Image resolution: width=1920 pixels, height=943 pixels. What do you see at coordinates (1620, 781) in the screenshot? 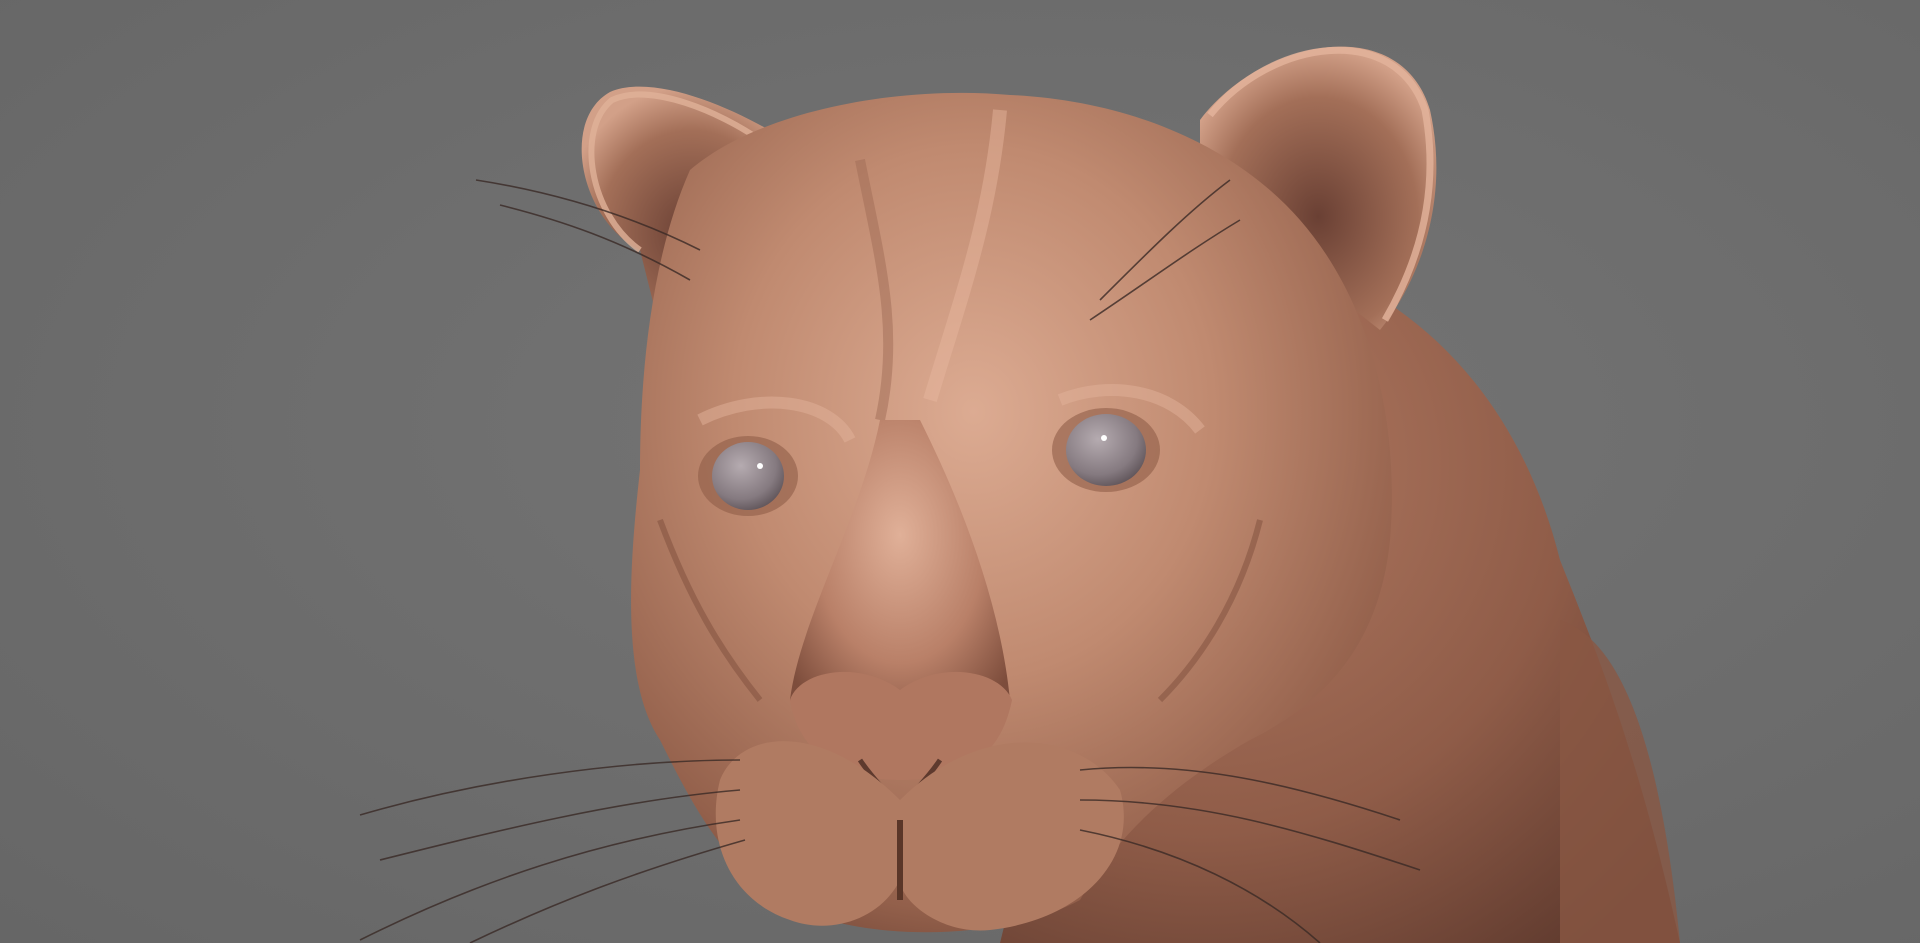
I see `shoulder` at bounding box center [1620, 781].